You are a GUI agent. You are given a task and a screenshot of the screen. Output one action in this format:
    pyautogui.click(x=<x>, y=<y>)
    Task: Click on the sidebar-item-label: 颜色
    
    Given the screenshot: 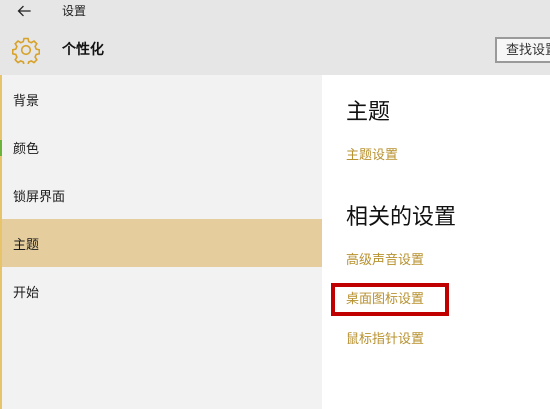 What is the action you would take?
    pyautogui.click(x=26, y=149)
    